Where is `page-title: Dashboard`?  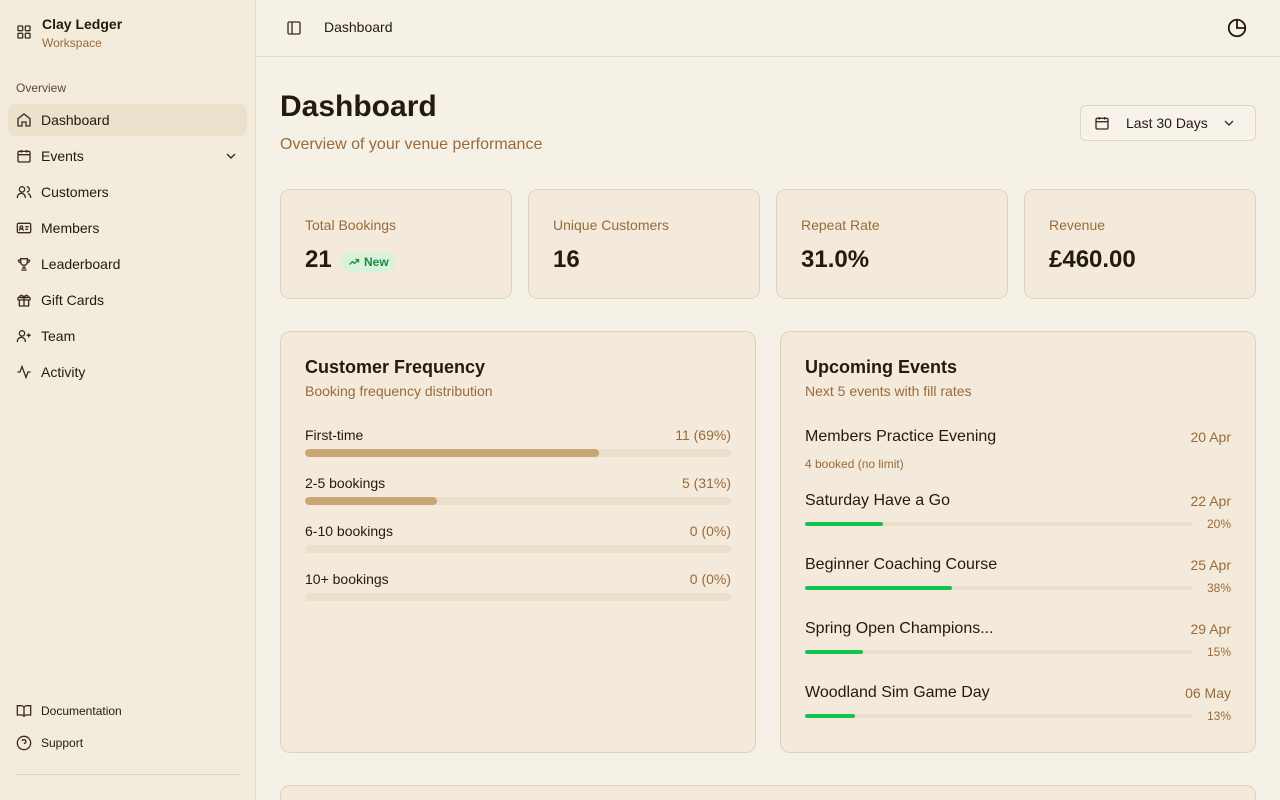 page-title: Dashboard is located at coordinates (358, 106).